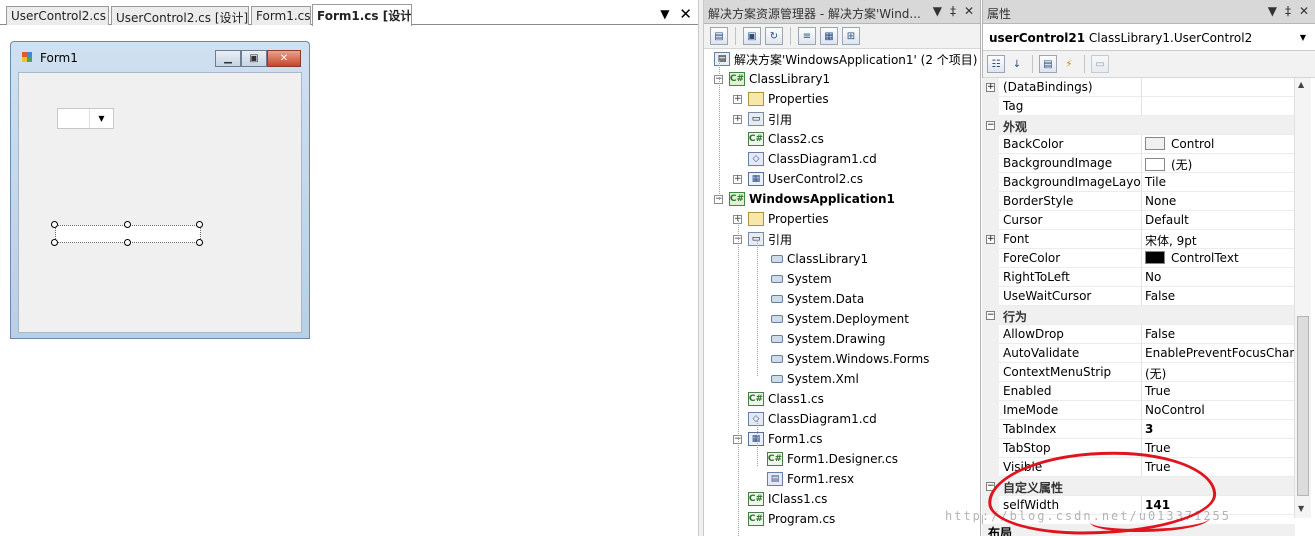 The width and height of the screenshot is (1315, 536). I want to click on property-value: No, so click(1218, 277).